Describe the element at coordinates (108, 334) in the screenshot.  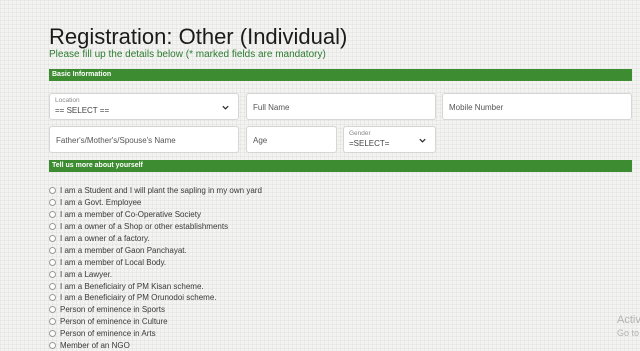
I see `option-label: Person of eminence in Arts` at that location.